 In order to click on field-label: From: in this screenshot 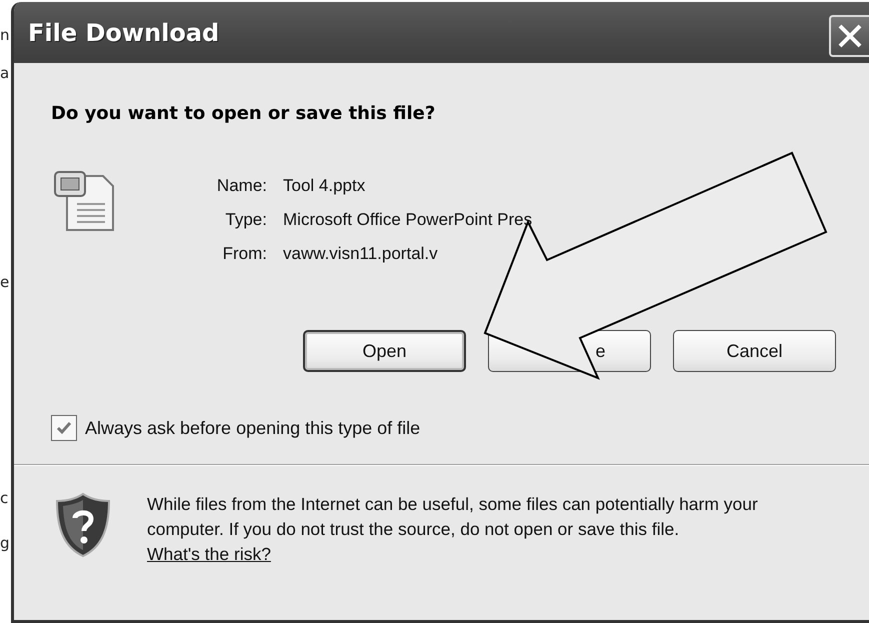, I will do `click(244, 254)`.